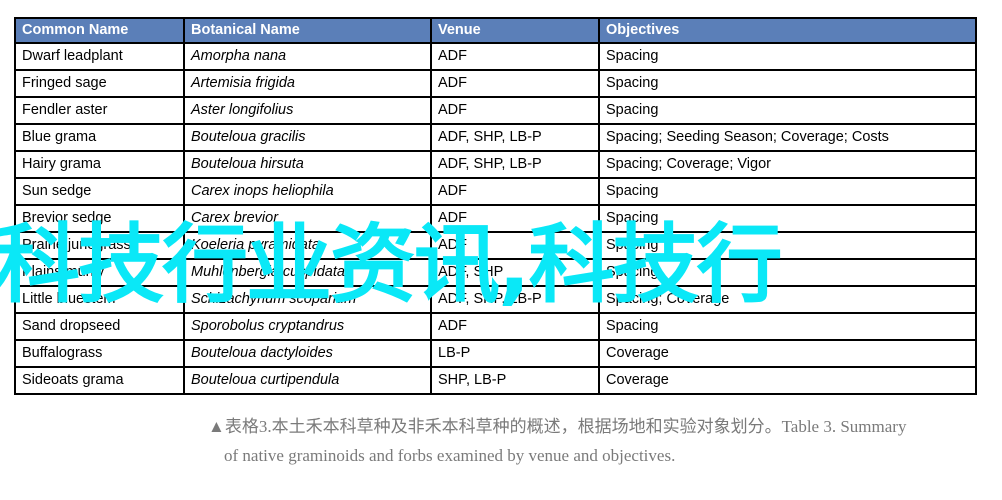  Describe the element at coordinates (99, 299) in the screenshot. I see `cell-common-name: Little bluestem` at that location.